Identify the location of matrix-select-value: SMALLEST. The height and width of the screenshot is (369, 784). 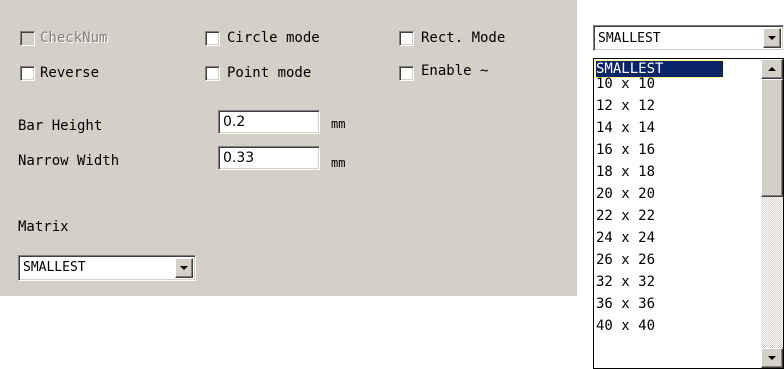
(54, 267).